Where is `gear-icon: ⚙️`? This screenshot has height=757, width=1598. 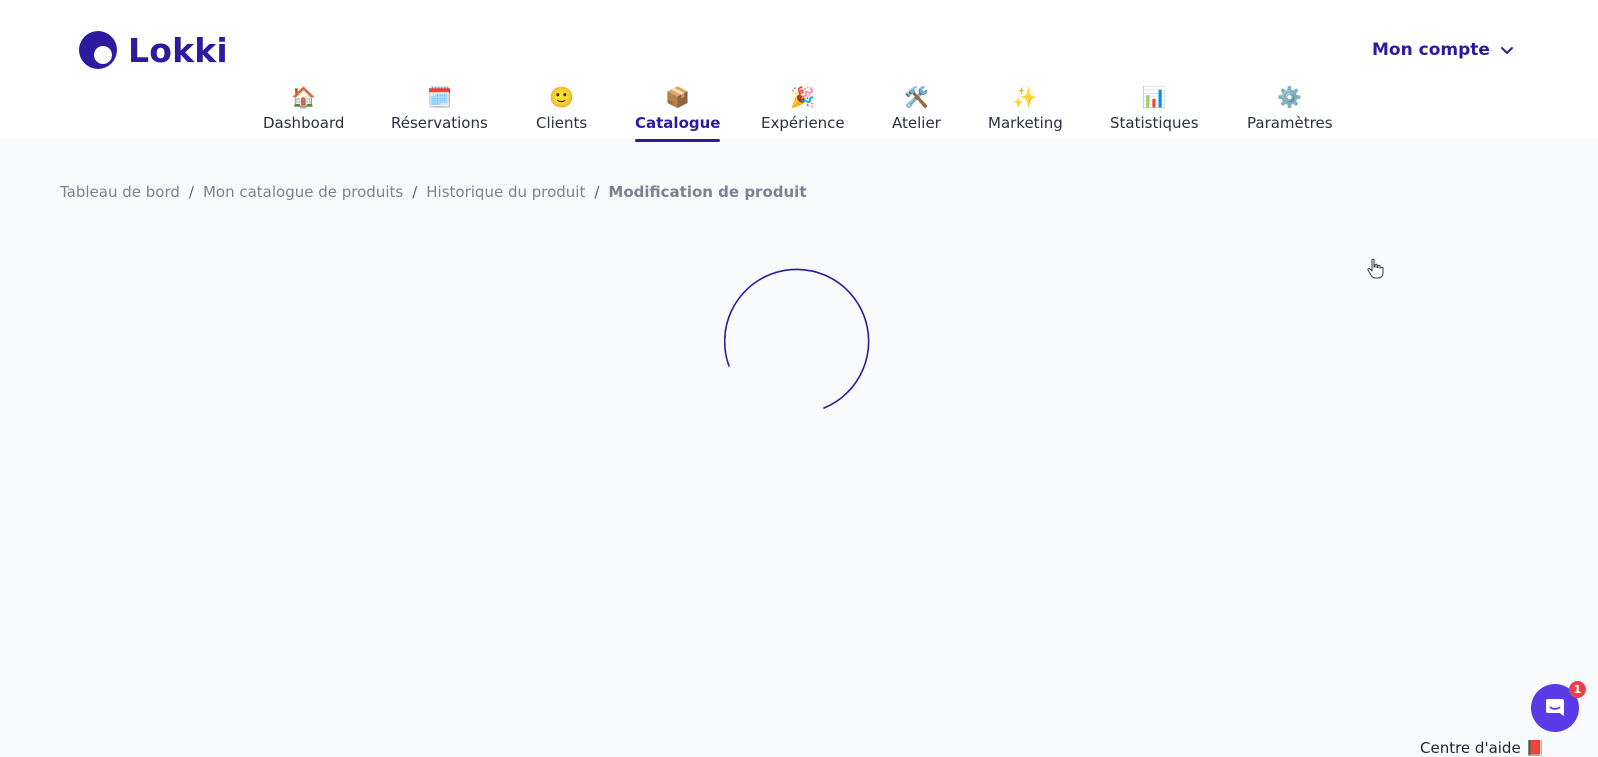
gear-icon: ⚙️ is located at coordinates (1290, 97).